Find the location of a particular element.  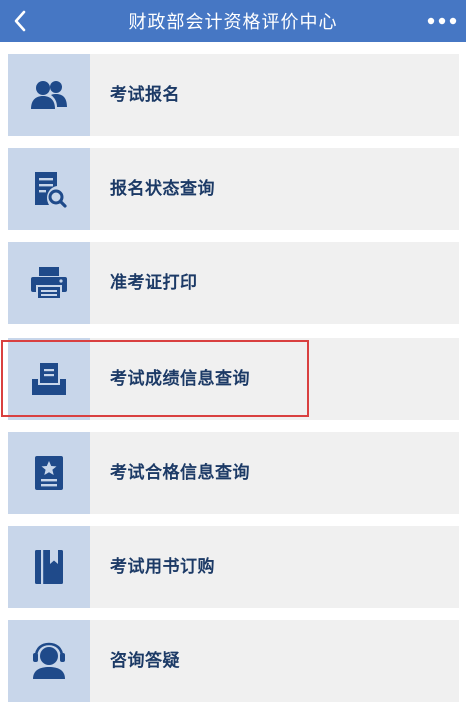

chevron-left-icon is located at coordinates (20, 21).